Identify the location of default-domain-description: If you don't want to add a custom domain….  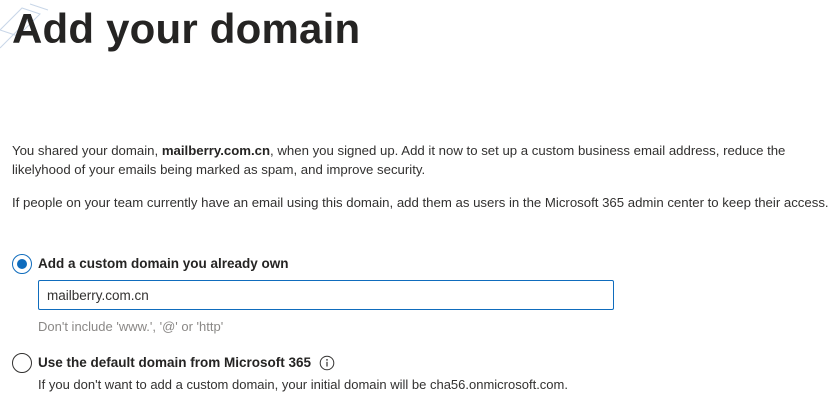
(303, 384).